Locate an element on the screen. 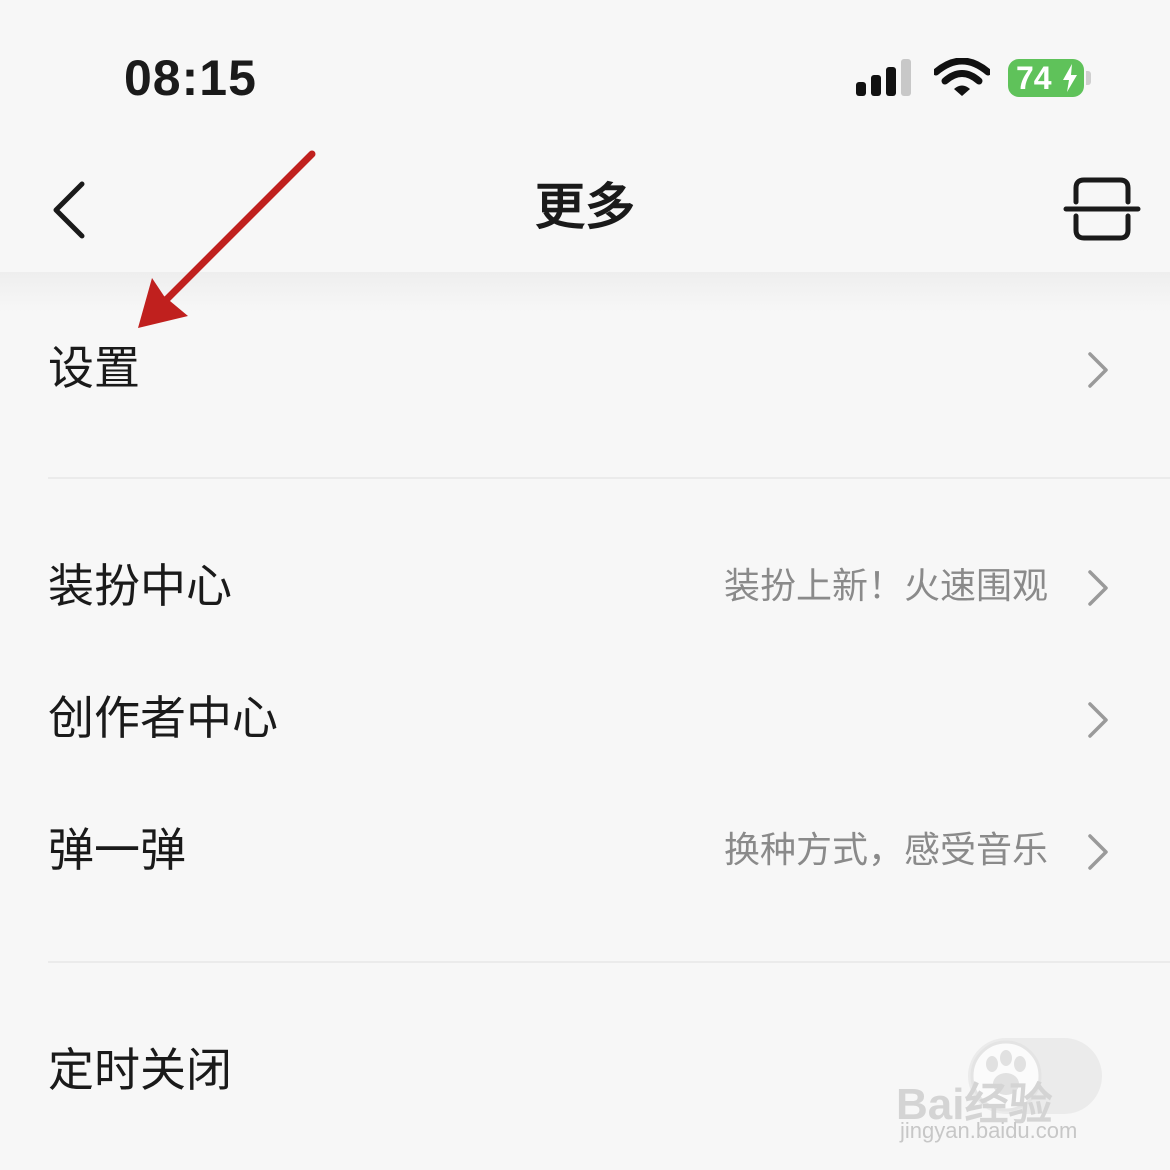 The height and width of the screenshot is (1170, 1170). menu-item-label: 定时关闭 is located at coordinates (140, 1070).